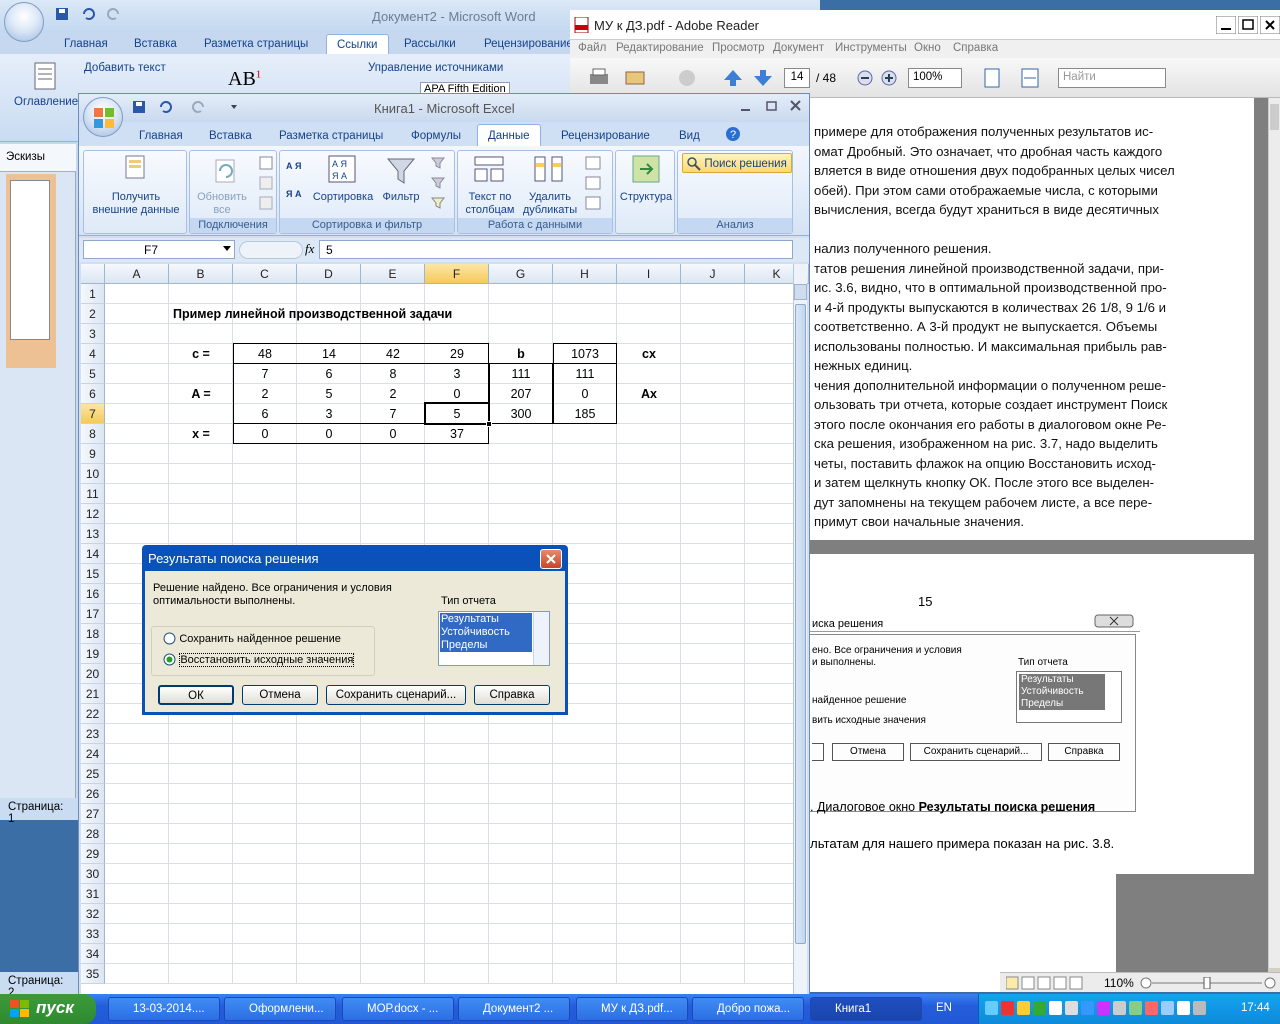  I want to click on menu-document: Документ, so click(798, 48).